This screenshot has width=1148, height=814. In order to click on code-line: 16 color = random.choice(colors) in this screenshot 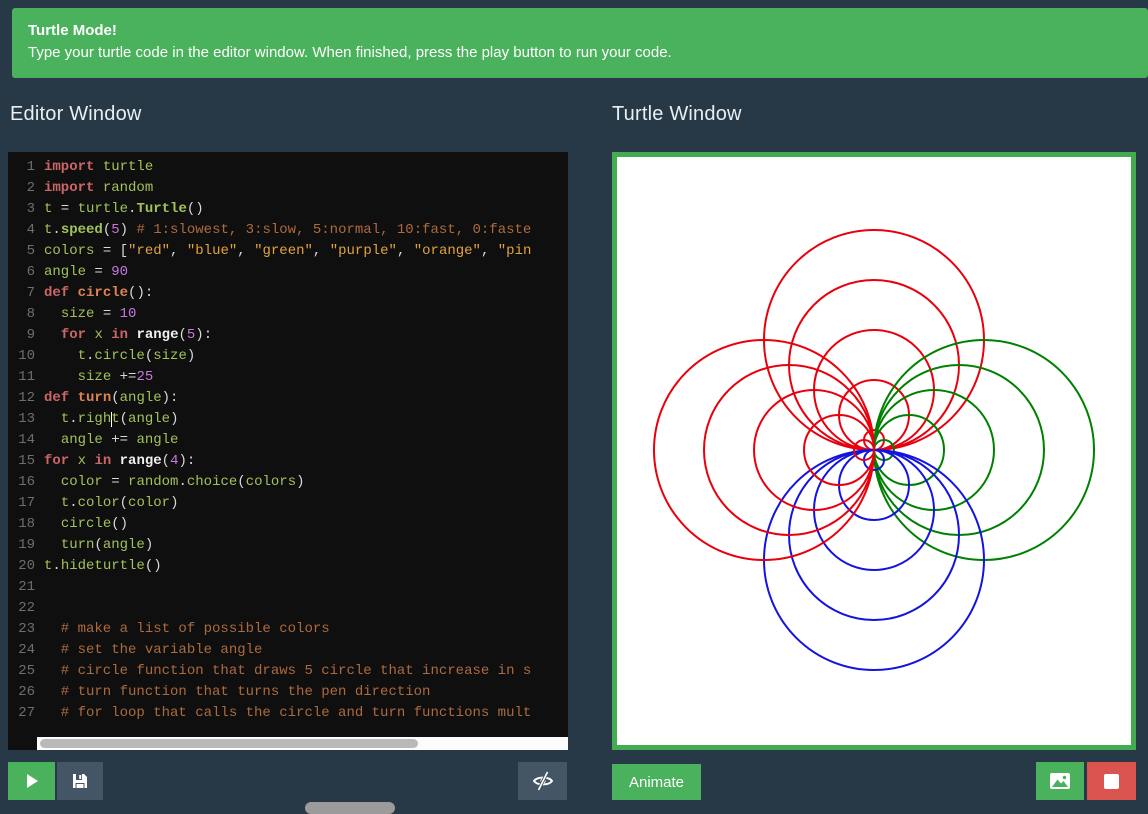, I will do `click(288, 482)`.